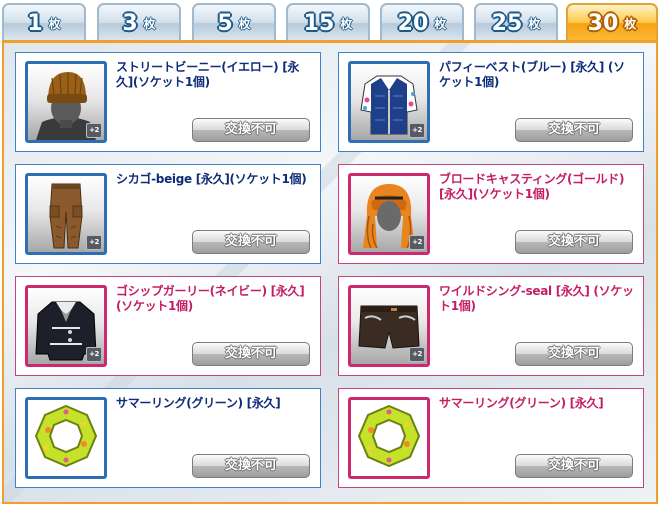  What do you see at coordinates (536, 298) in the screenshot?
I see `item-name: ワイルドシング-seal [永久] (ソケット1個)` at bounding box center [536, 298].